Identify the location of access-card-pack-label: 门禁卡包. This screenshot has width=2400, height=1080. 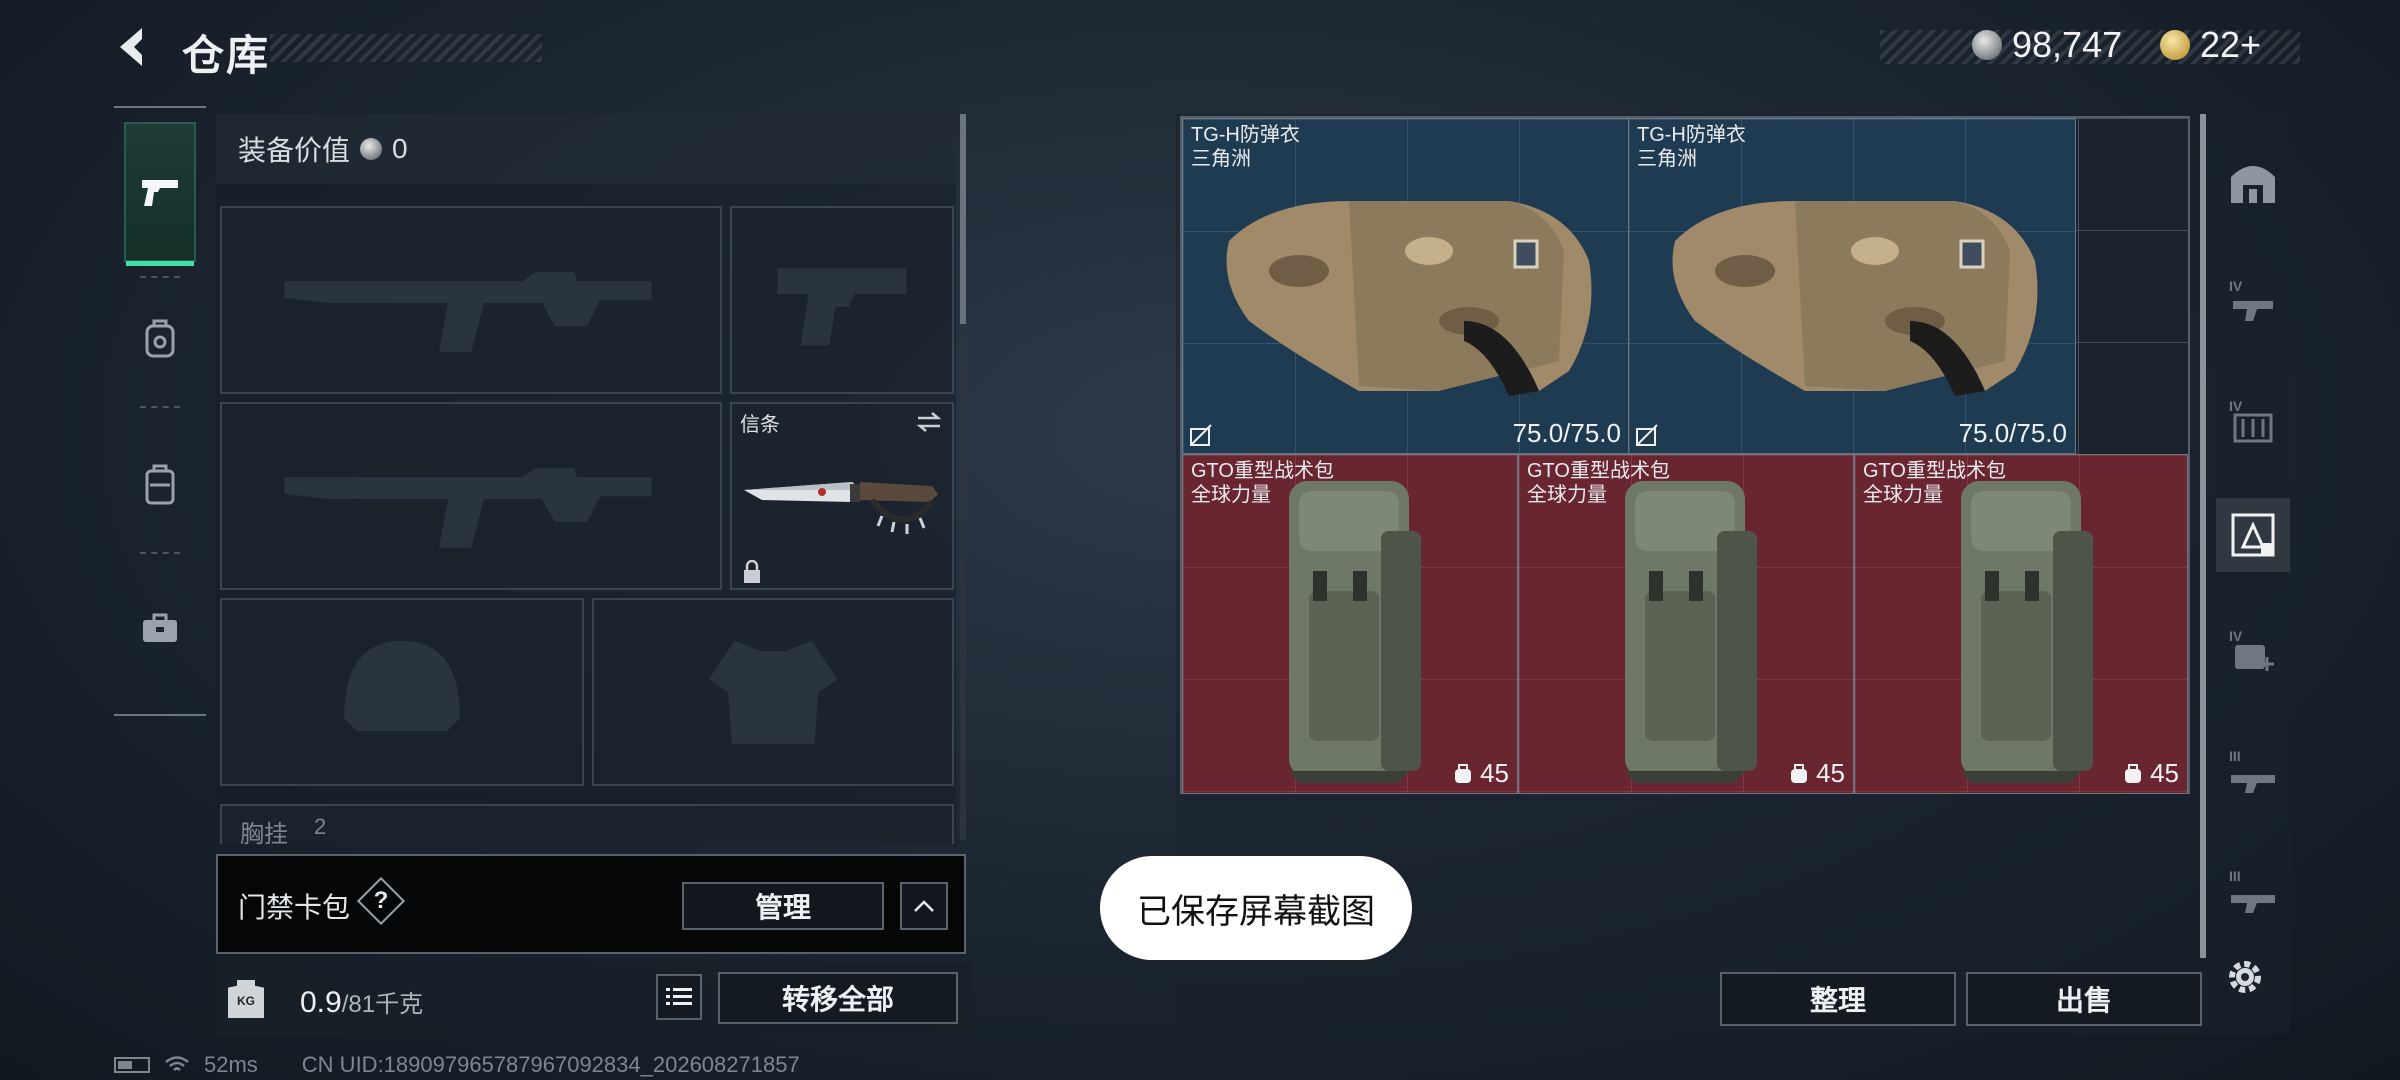
(294, 907).